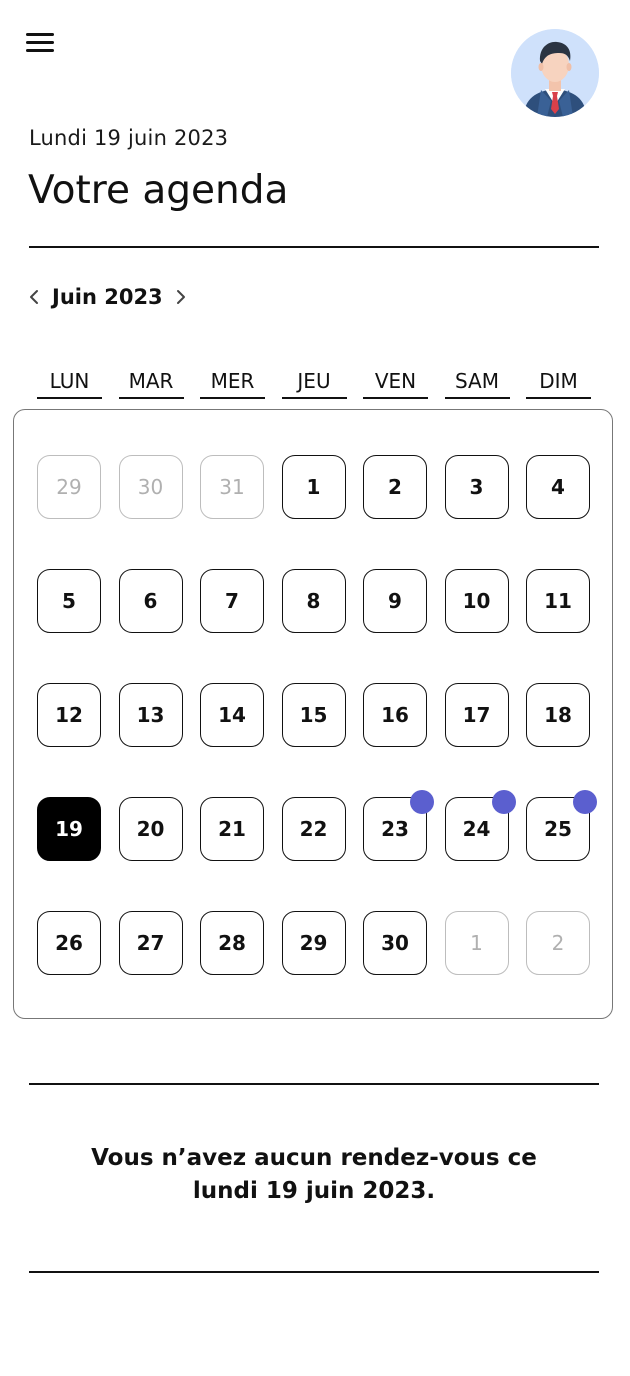 This screenshot has height=1376, width=630. I want to click on empty-message-line: Vous n’avez aucun rendez-vous ce, so click(314, 1158).